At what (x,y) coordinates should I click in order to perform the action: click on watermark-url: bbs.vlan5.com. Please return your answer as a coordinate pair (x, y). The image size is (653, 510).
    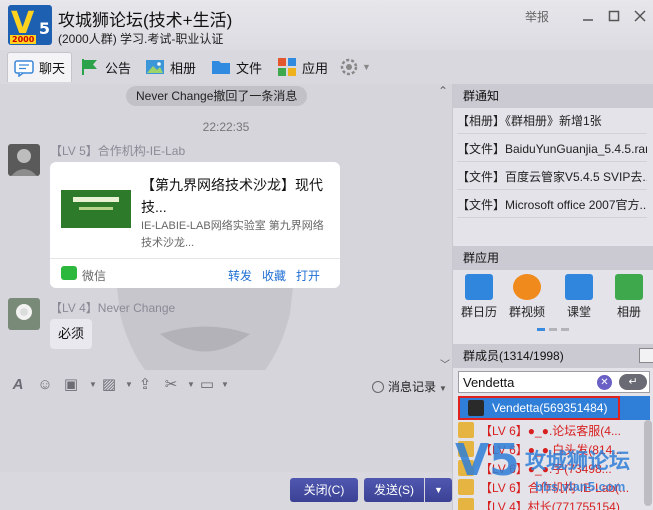
    Looking at the image, I should click on (580, 486).